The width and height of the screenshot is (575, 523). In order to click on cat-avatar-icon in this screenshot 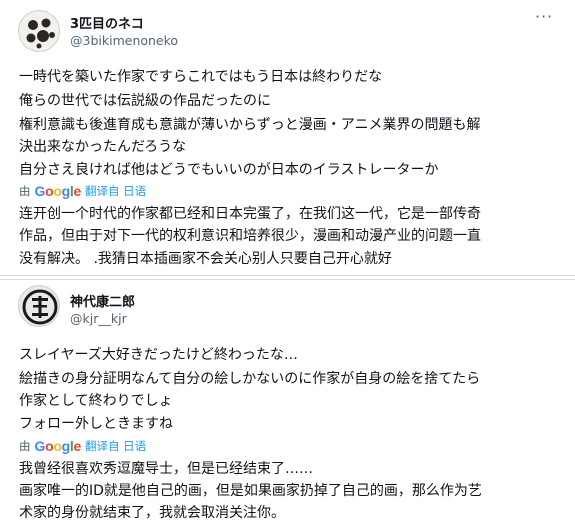, I will do `click(40, 33)`.